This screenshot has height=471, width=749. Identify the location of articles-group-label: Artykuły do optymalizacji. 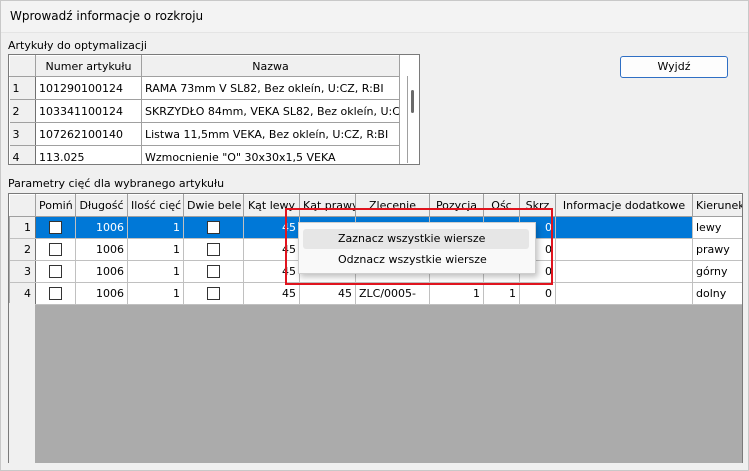
(77, 45).